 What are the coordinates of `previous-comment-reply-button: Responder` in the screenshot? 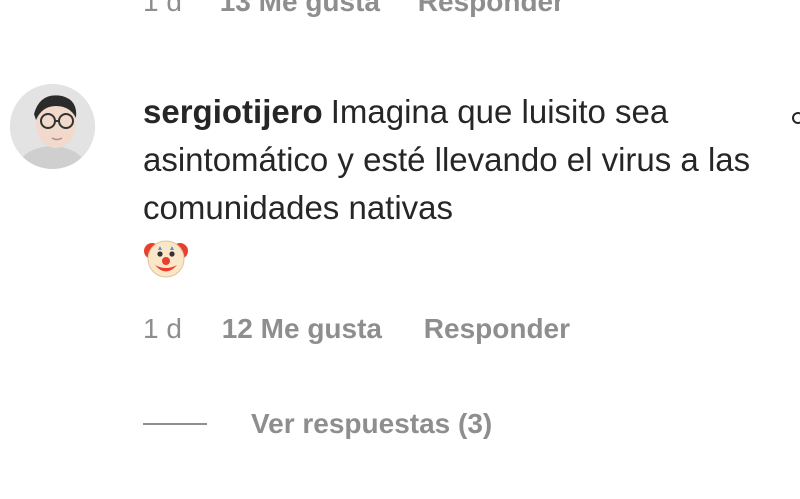 It's located at (491, 8).